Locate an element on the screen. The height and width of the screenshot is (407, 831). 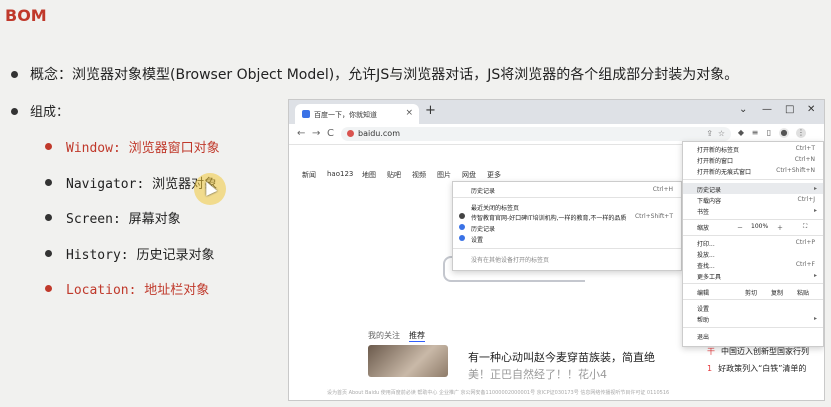
menu-help: 帮助 is located at coordinates (703, 319).